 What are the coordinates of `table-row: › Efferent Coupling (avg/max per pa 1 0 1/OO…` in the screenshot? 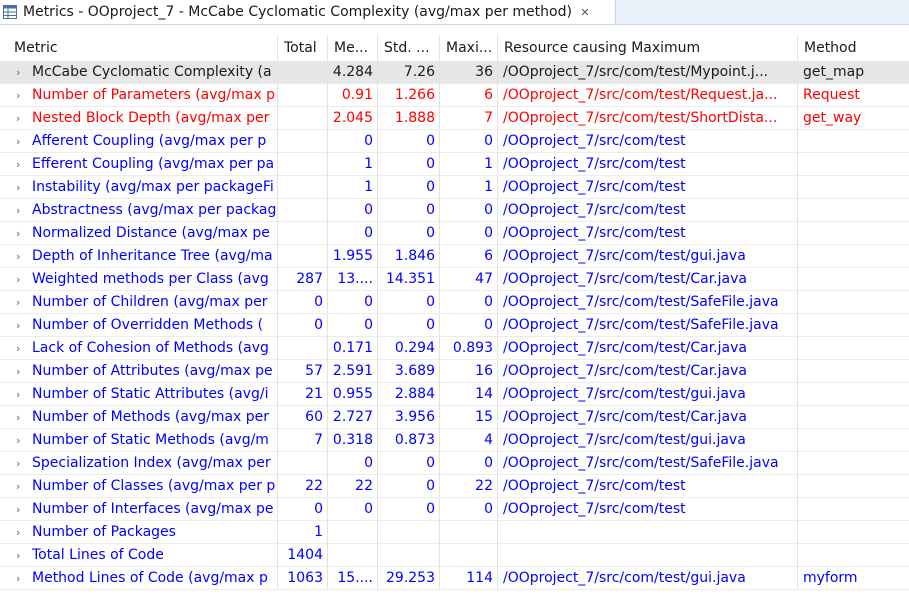 It's located at (454, 164).